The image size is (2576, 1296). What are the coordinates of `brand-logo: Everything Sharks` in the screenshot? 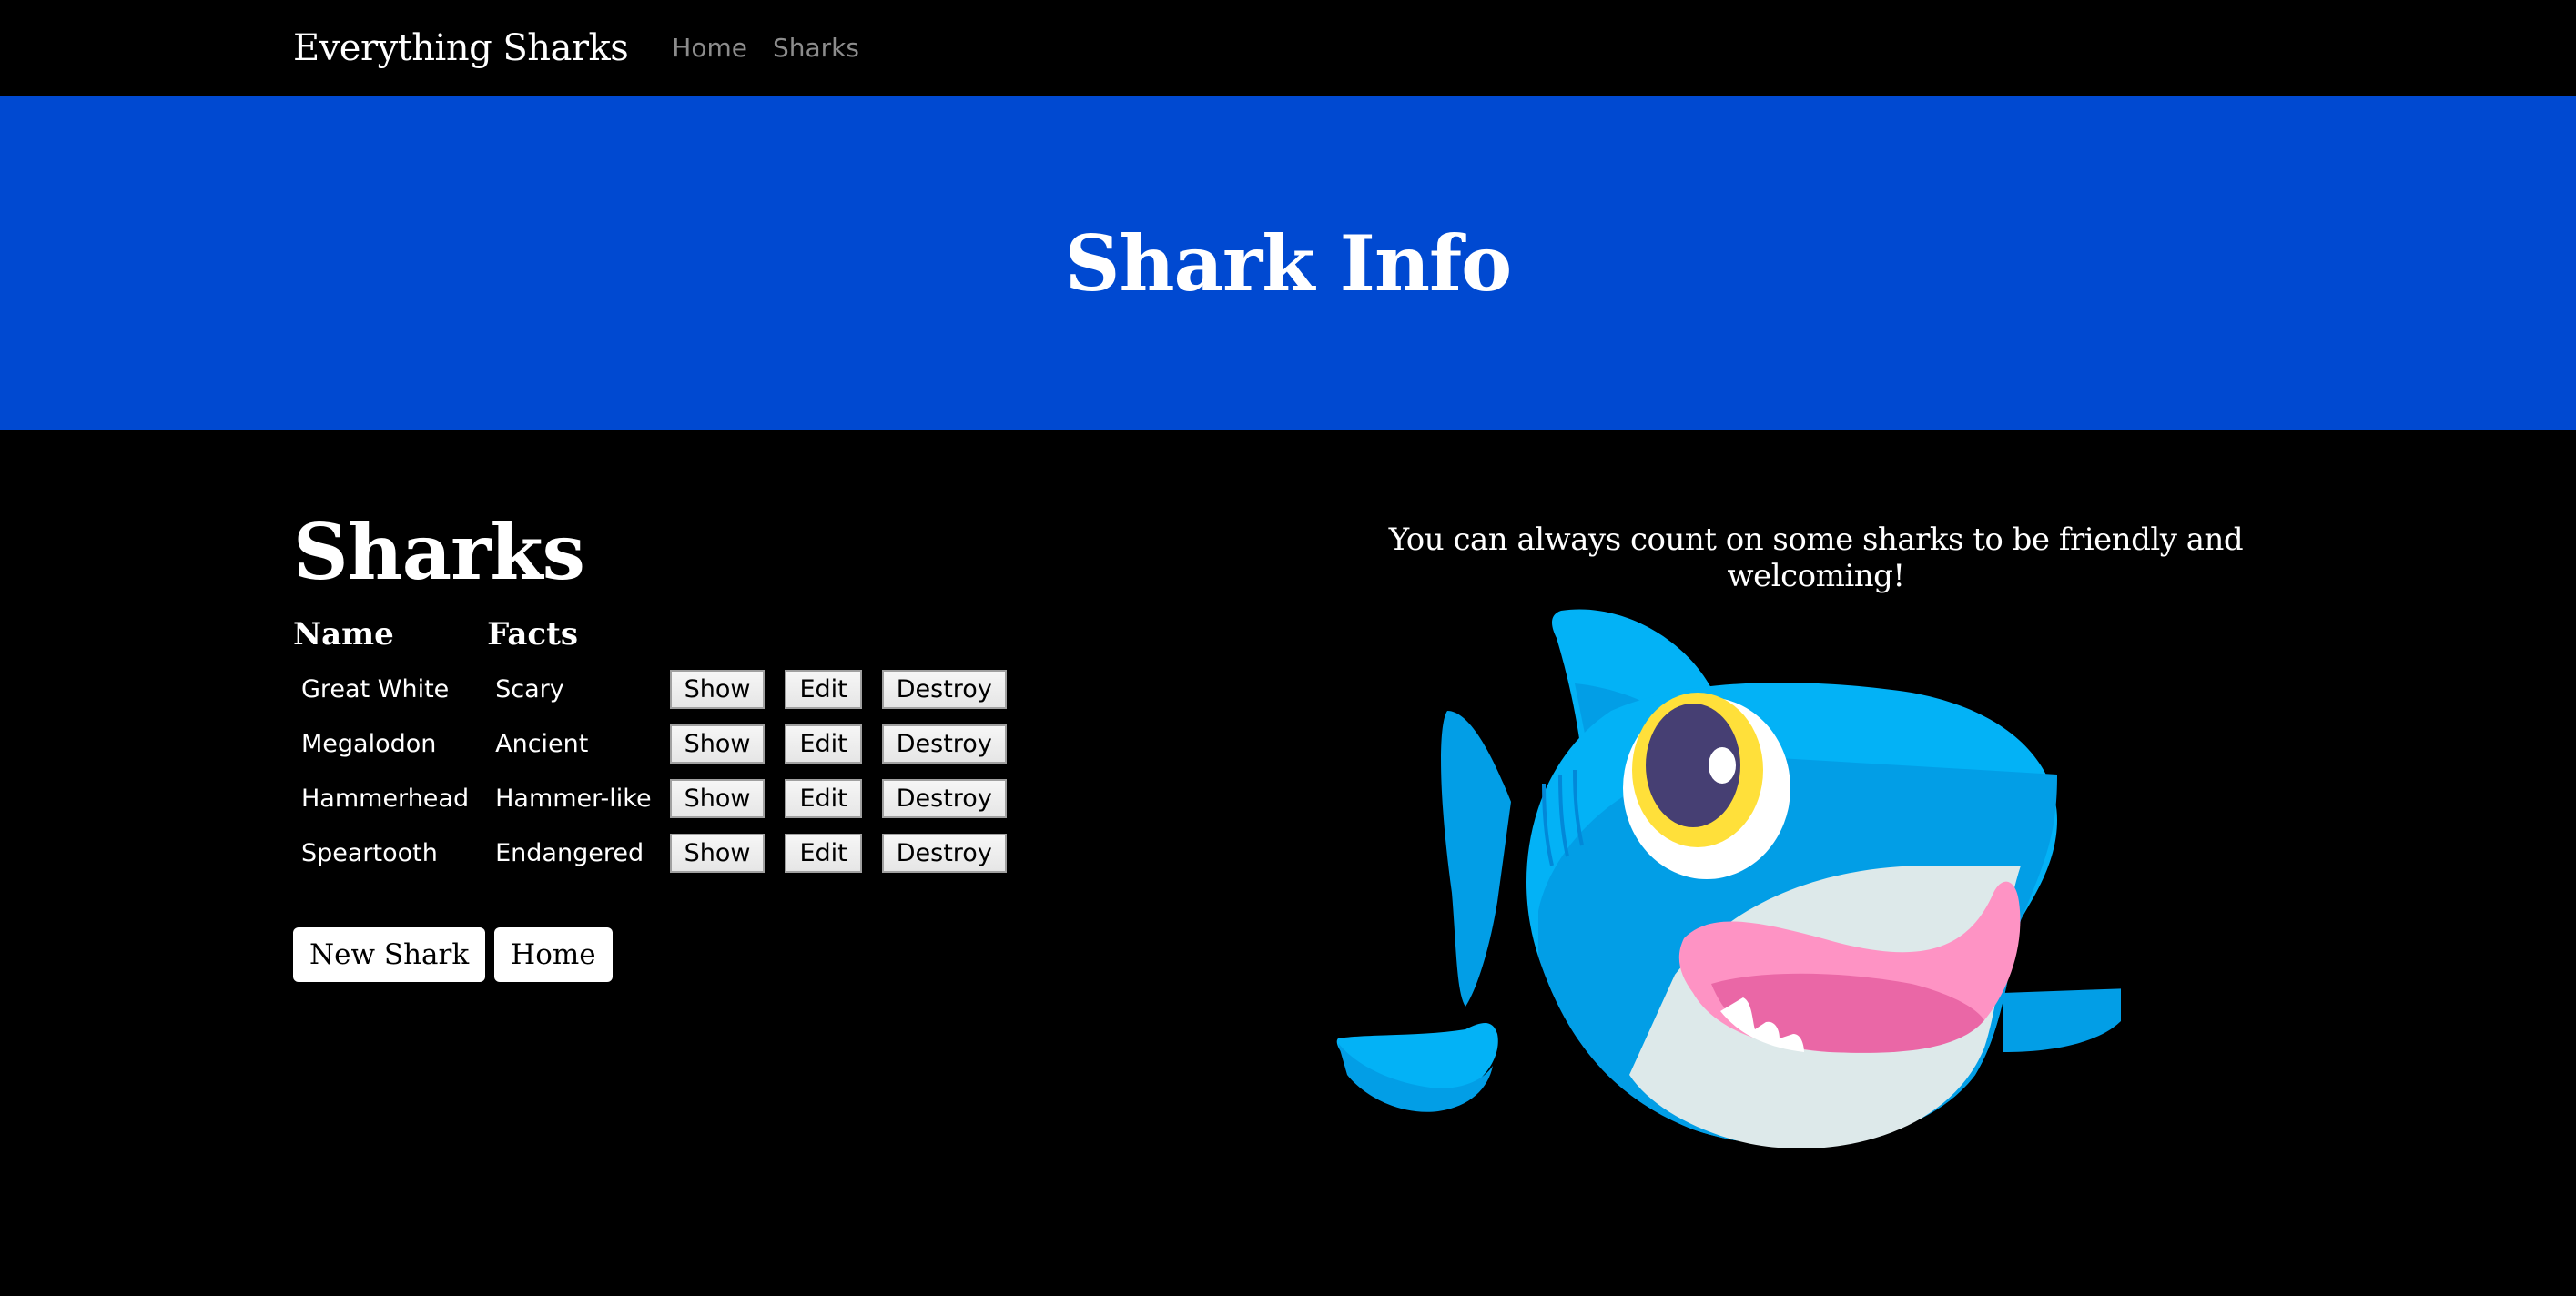 It's located at (461, 48).